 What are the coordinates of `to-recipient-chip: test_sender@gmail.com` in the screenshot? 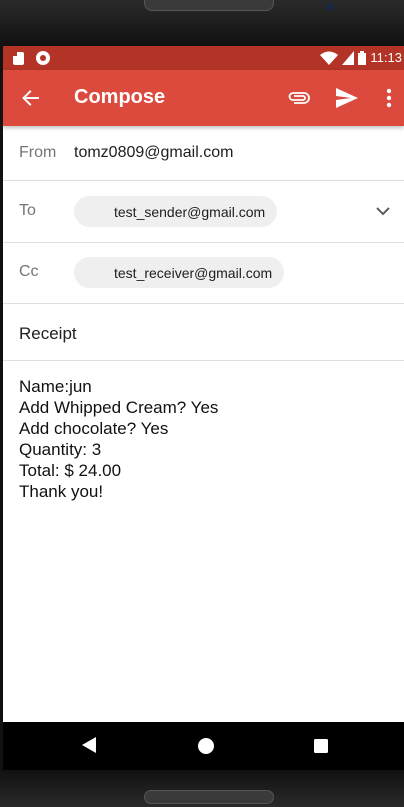 It's located at (176, 211).